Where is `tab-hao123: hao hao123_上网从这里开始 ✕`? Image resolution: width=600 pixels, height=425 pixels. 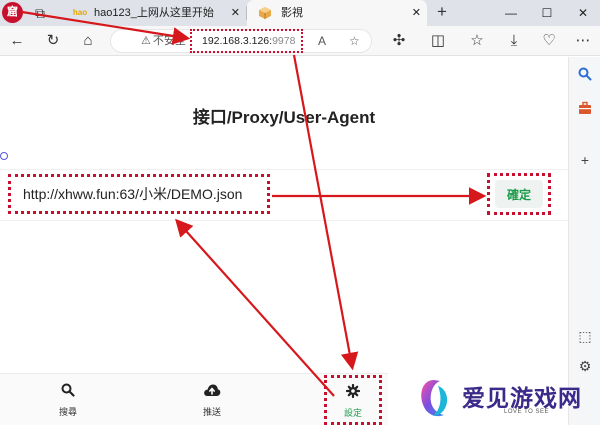 tab-hao123: hao hao123_上网从这里开始 ✕ is located at coordinates (153, 13).